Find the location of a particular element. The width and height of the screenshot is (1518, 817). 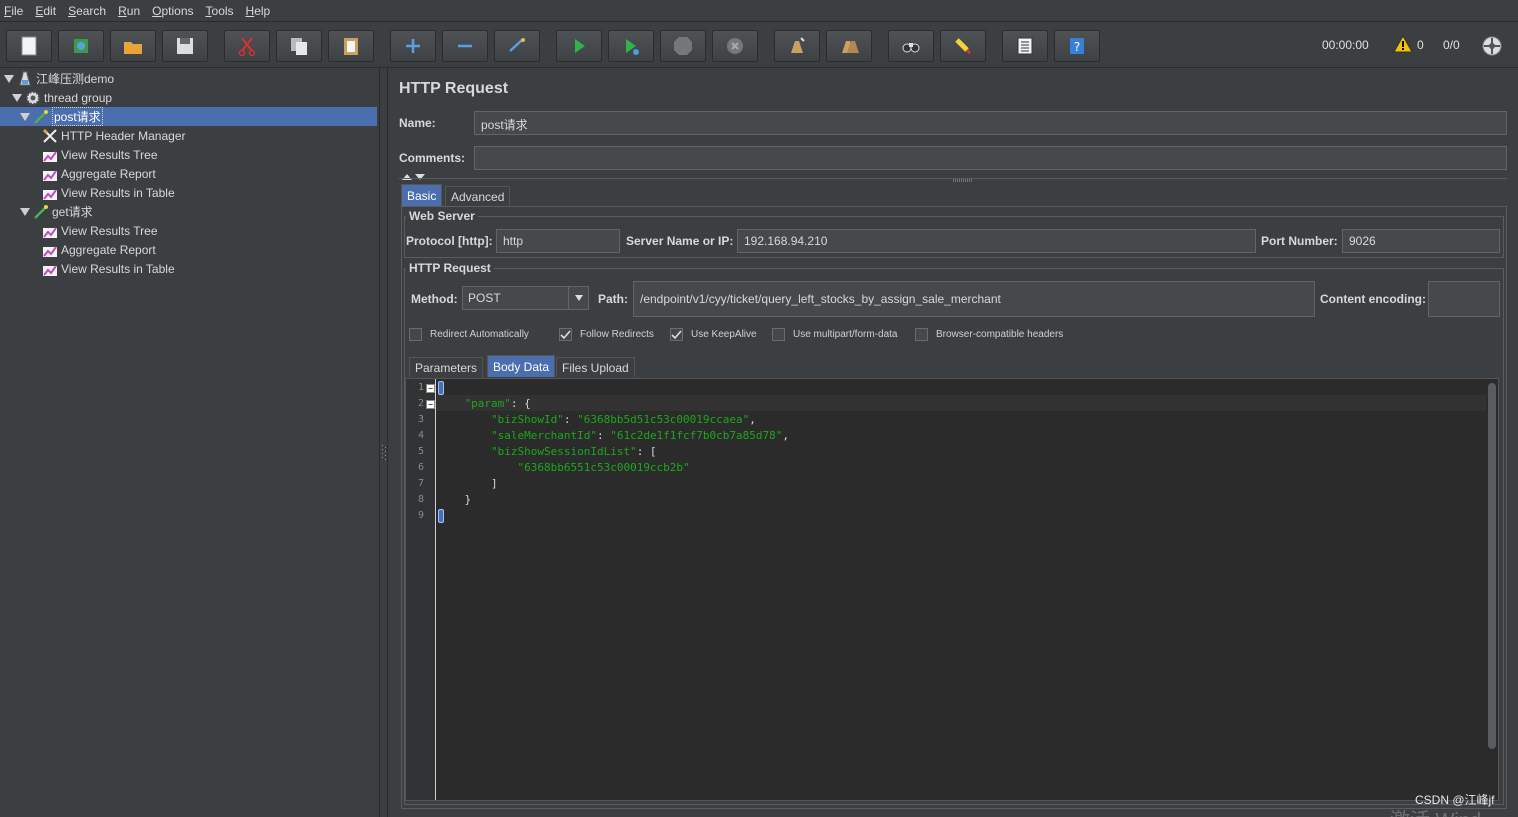

tab-body-data: Body Data is located at coordinates (521, 366).